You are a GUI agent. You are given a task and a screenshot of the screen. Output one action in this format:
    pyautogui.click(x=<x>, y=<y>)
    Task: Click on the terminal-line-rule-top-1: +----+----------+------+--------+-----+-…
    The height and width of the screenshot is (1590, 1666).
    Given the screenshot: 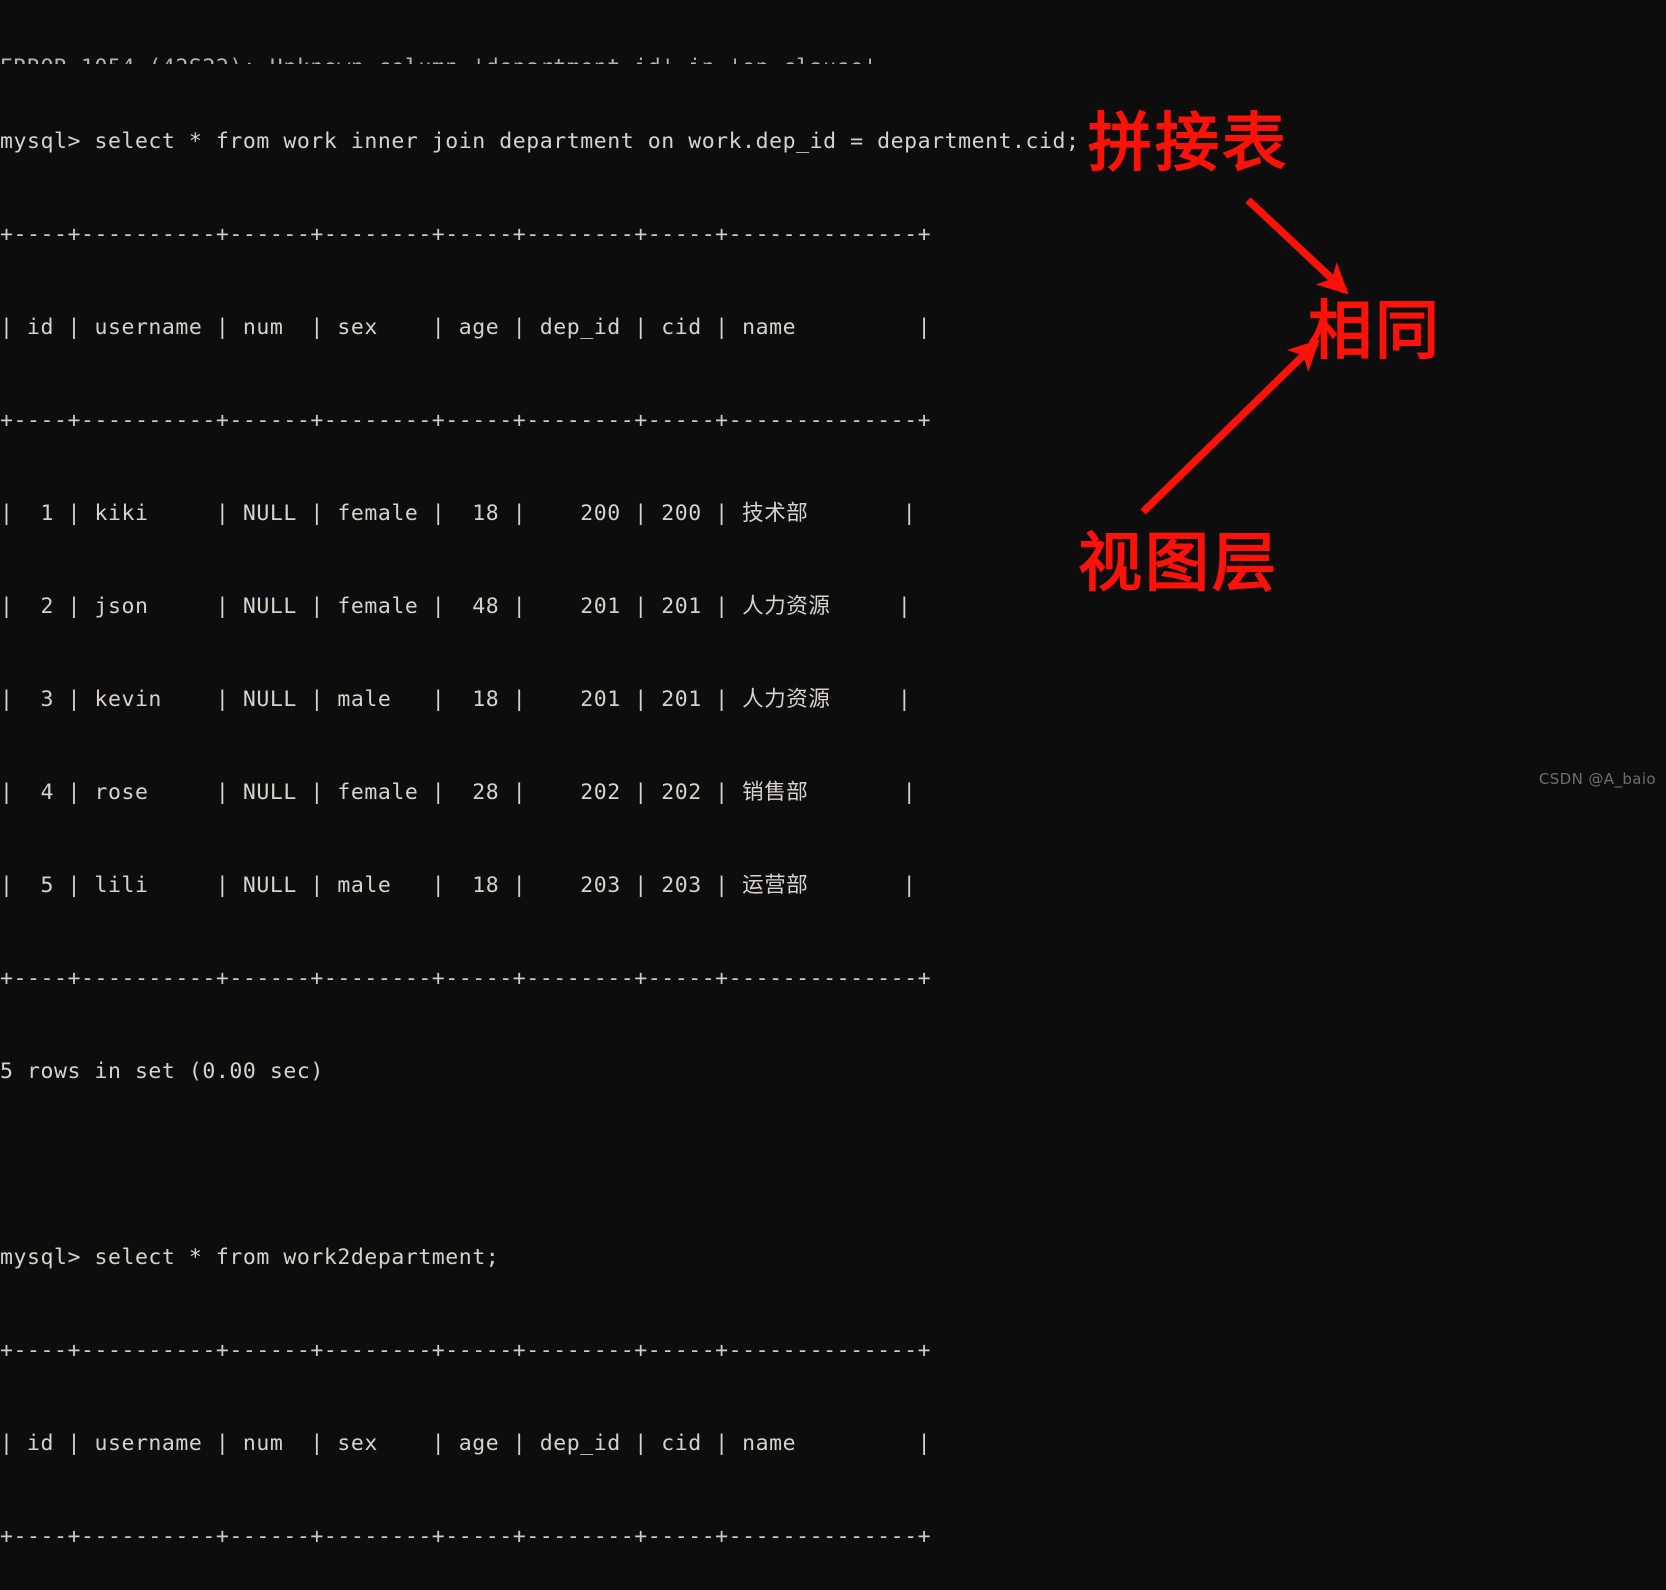 What is the action you would take?
    pyautogui.click(x=466, y=234)
    